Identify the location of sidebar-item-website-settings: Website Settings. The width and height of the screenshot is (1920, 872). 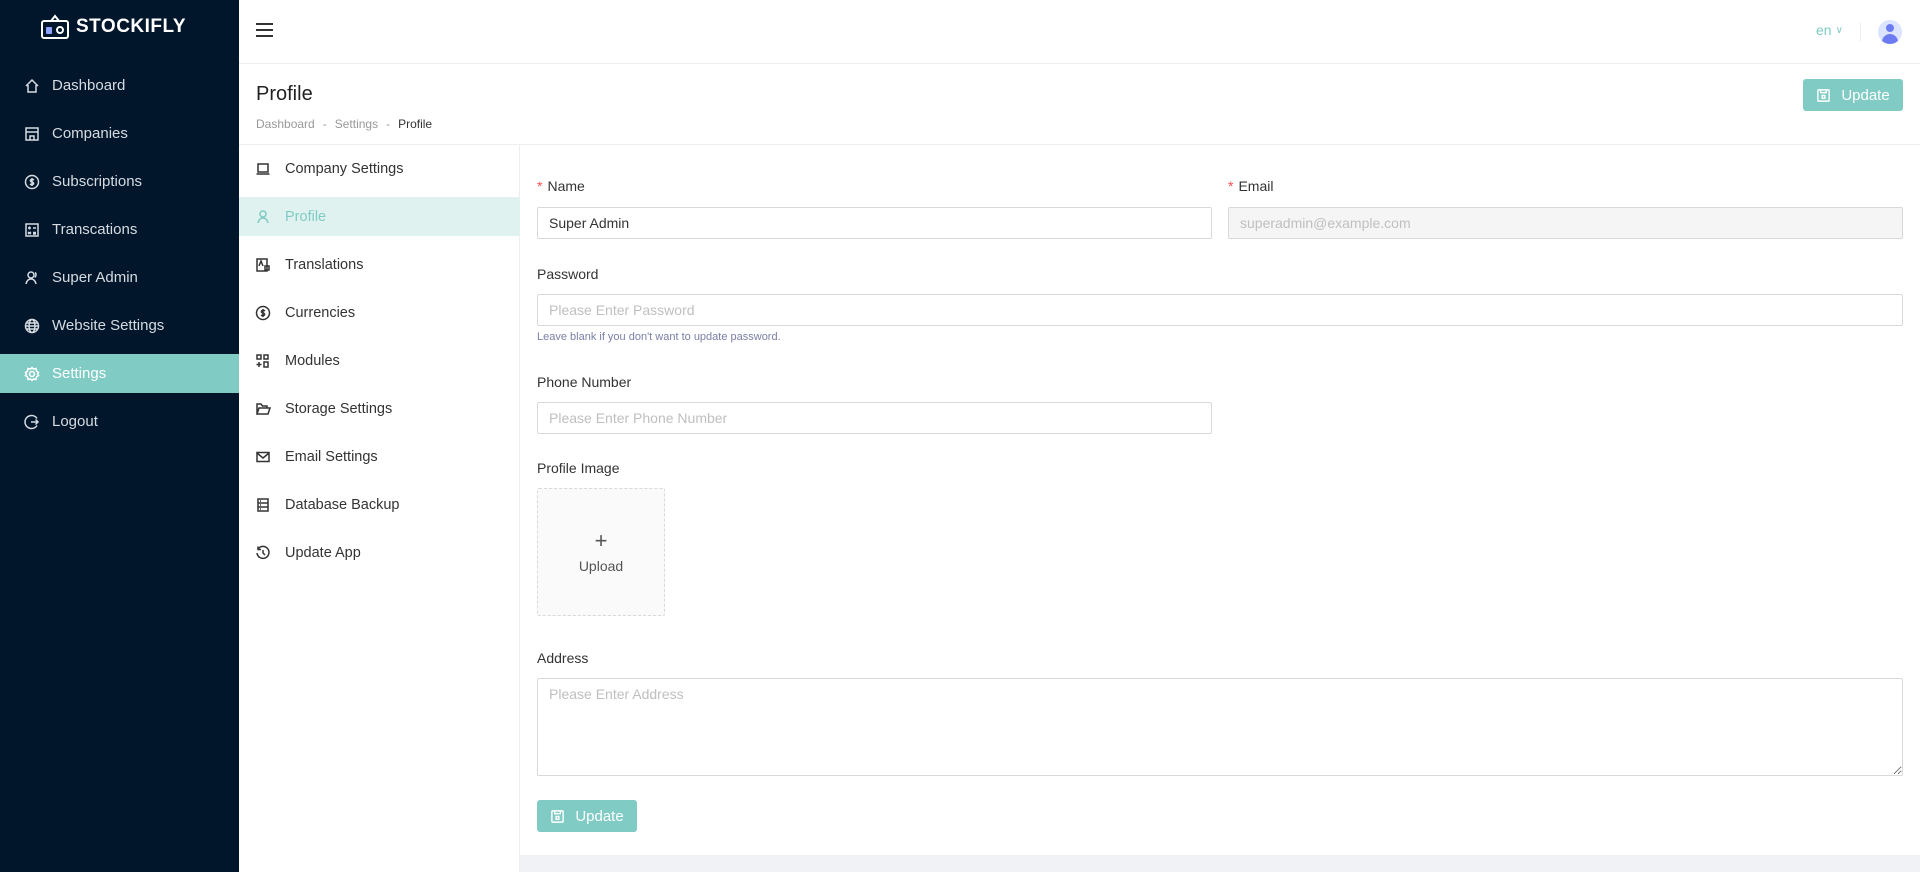
(119, 325).